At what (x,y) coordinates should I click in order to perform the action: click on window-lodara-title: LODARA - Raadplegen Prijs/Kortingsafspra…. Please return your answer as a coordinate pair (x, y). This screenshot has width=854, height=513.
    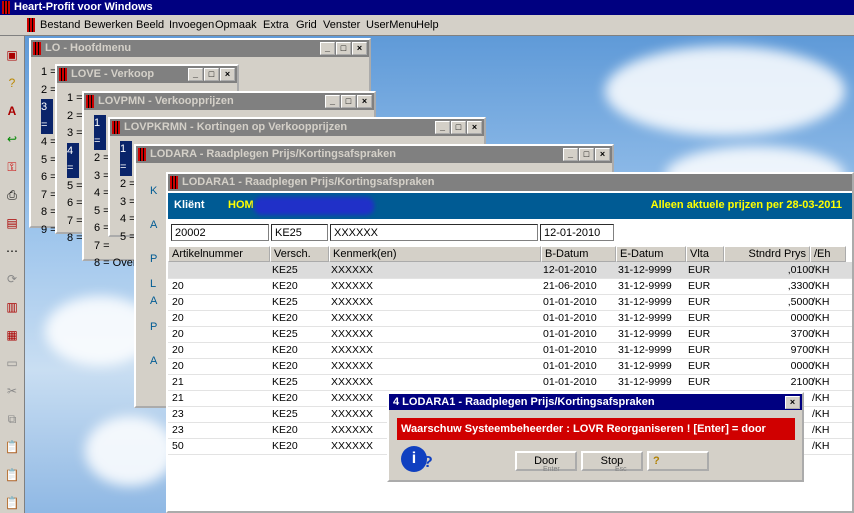
    Looking at the image, I should click on (273, 154).